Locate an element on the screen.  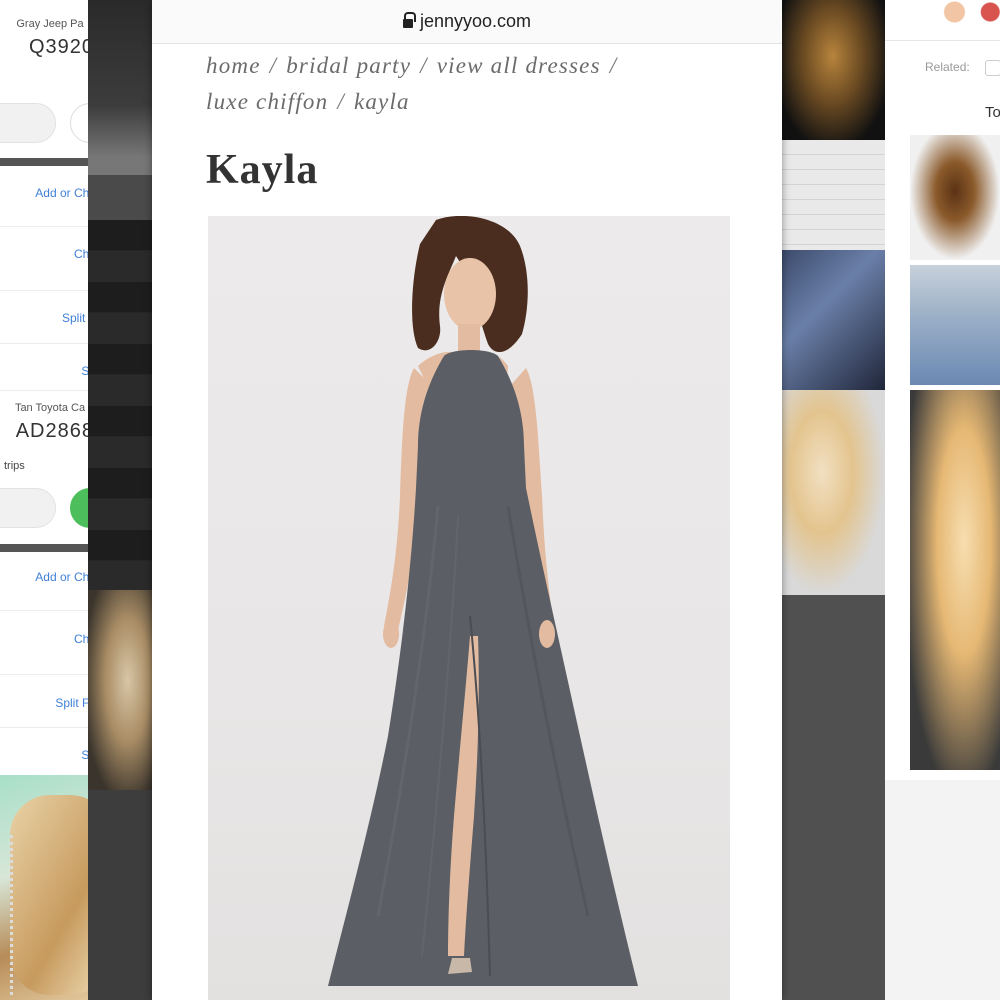
background-column-right is located at coordinates (832, 500).